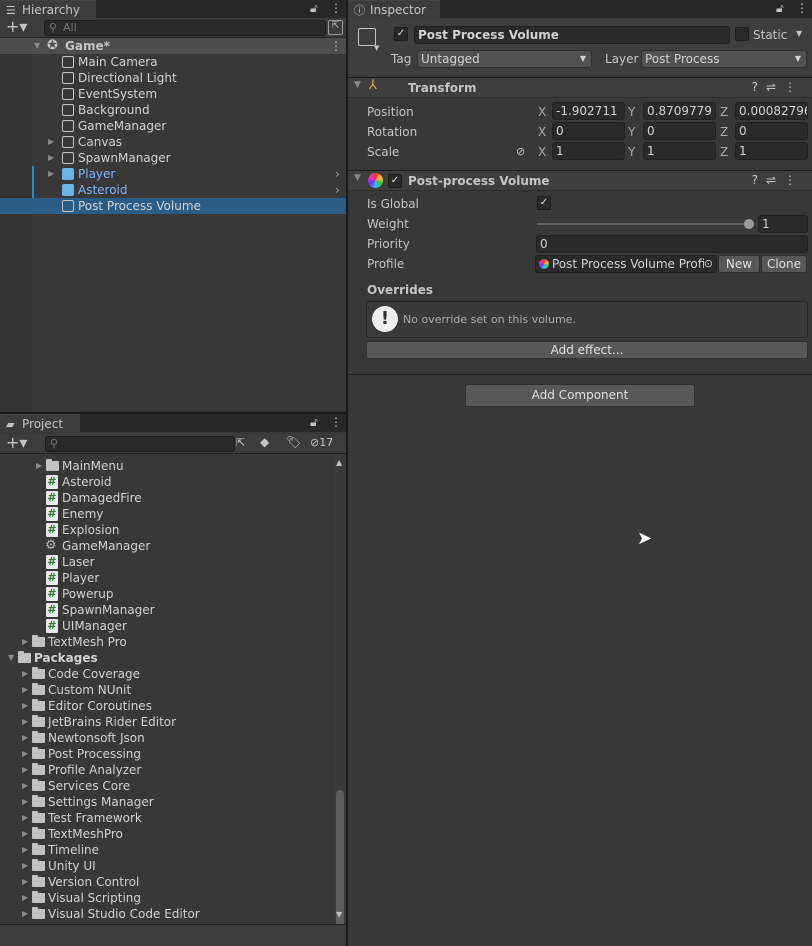 The width and height of the screenshot is (812, 946). I want to click on static-dropdown-icon: ▼, so click(799, 33).